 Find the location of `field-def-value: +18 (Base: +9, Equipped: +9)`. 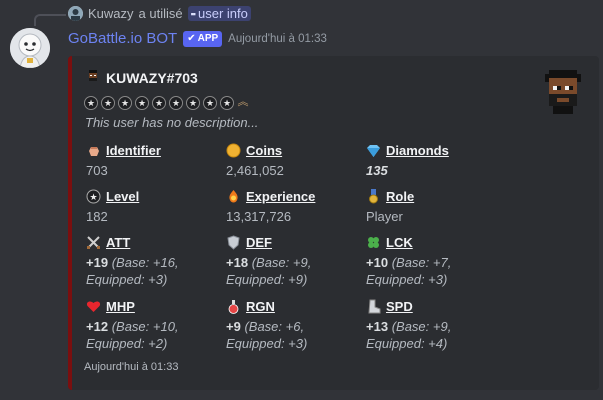

field-def-value: +18 (Base: +9, Equipped: +9) is located at coordinates (301, 271).